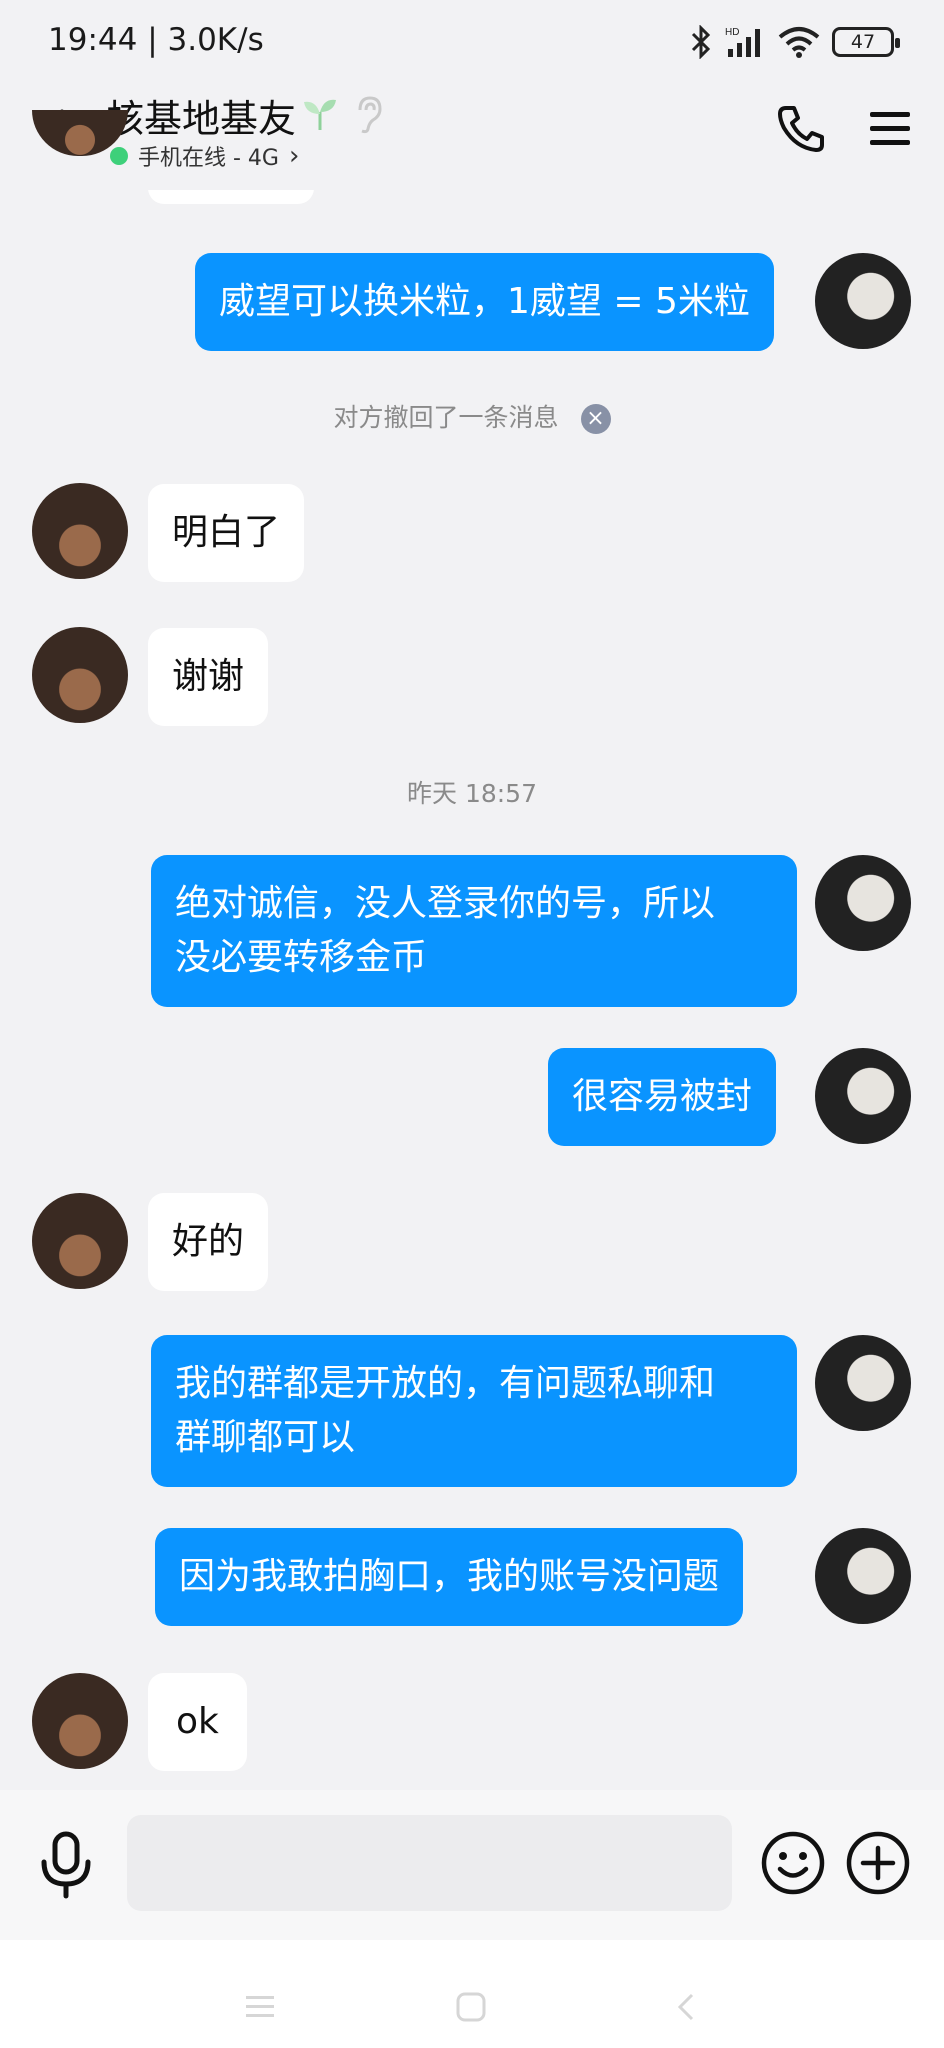 The width and height of the screenshot is (944, 2048). I want to click on contact-name: 核基地基友, so click(201, 115).